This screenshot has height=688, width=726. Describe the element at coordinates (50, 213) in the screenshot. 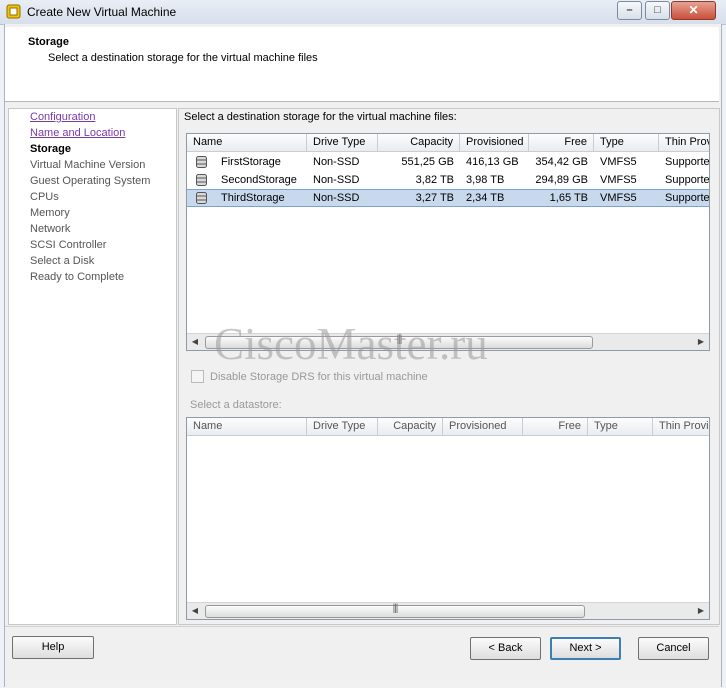

I see `nav-step-memory: Memory` at that location.